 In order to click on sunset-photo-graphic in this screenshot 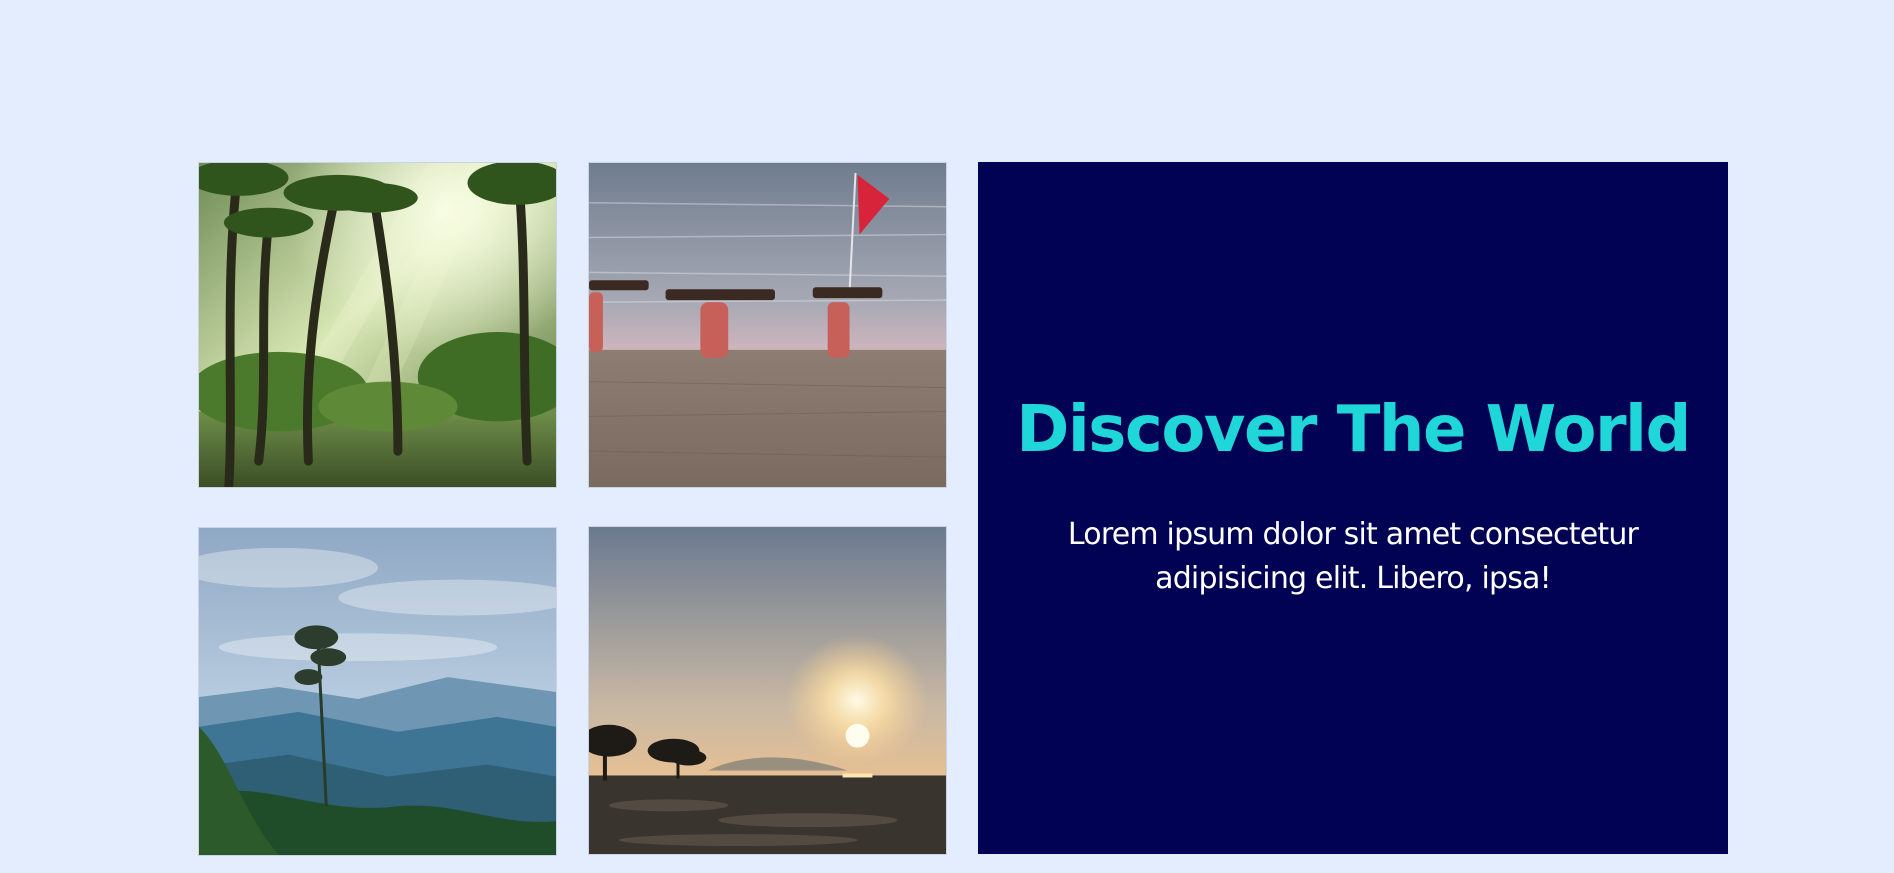, I will do `click(767, 690)`.